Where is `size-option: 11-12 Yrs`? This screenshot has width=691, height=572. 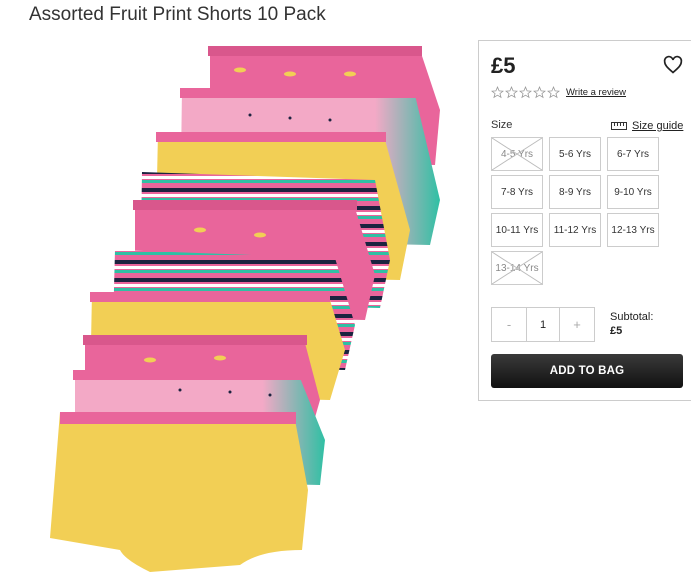
size-option: 11-12 Yrs is located at coordinates (575, 230).